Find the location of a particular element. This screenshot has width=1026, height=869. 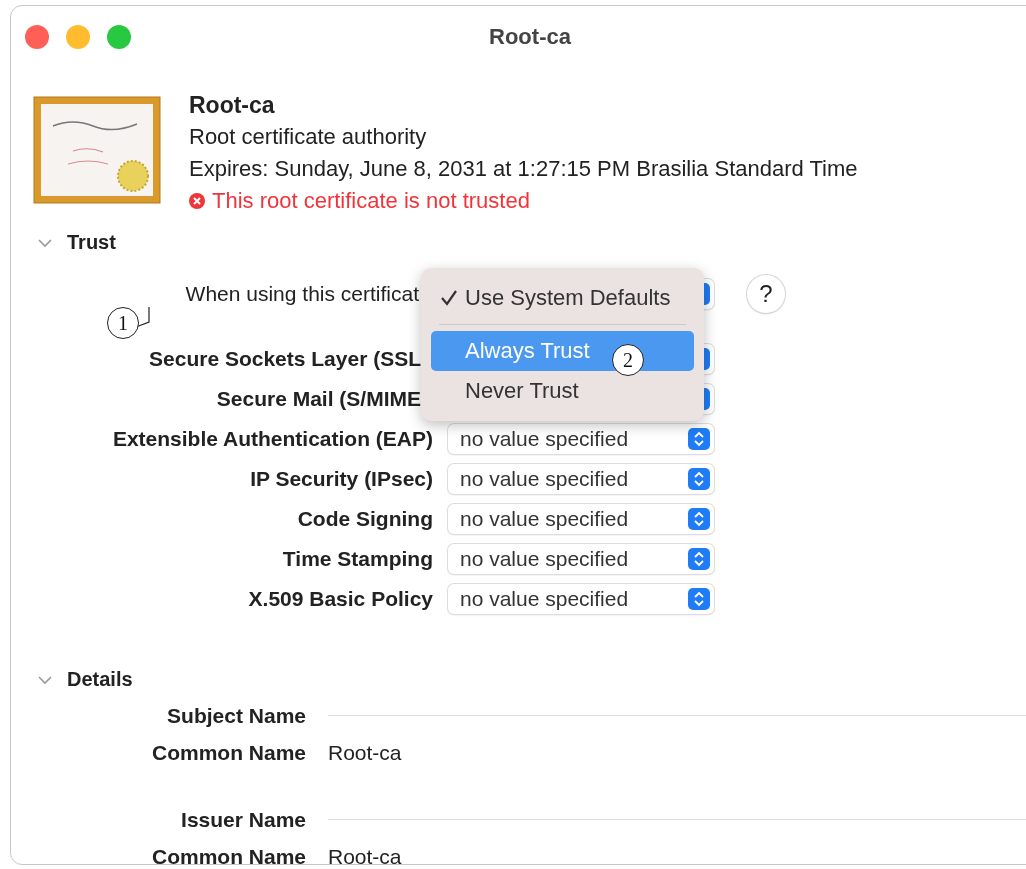

close-button is located at coordinates (37, 37).